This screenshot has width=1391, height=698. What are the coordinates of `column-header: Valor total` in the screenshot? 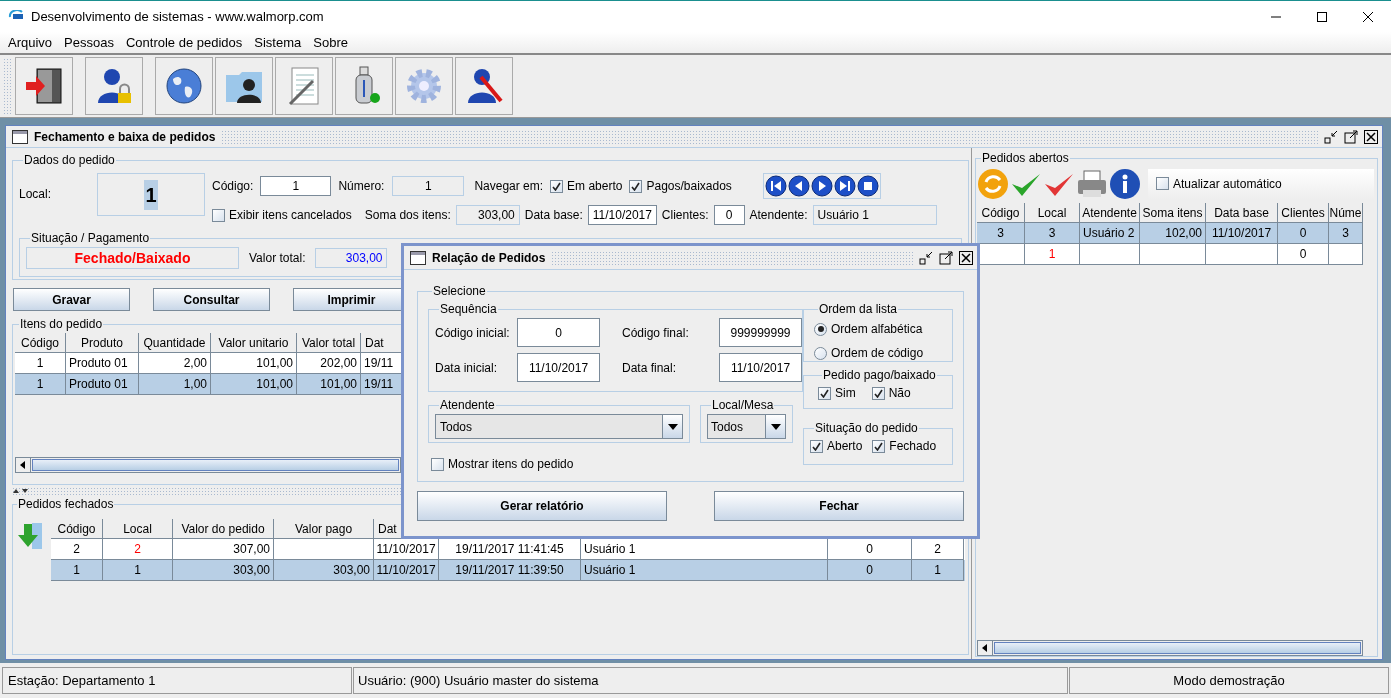 It's located at (329, 343).